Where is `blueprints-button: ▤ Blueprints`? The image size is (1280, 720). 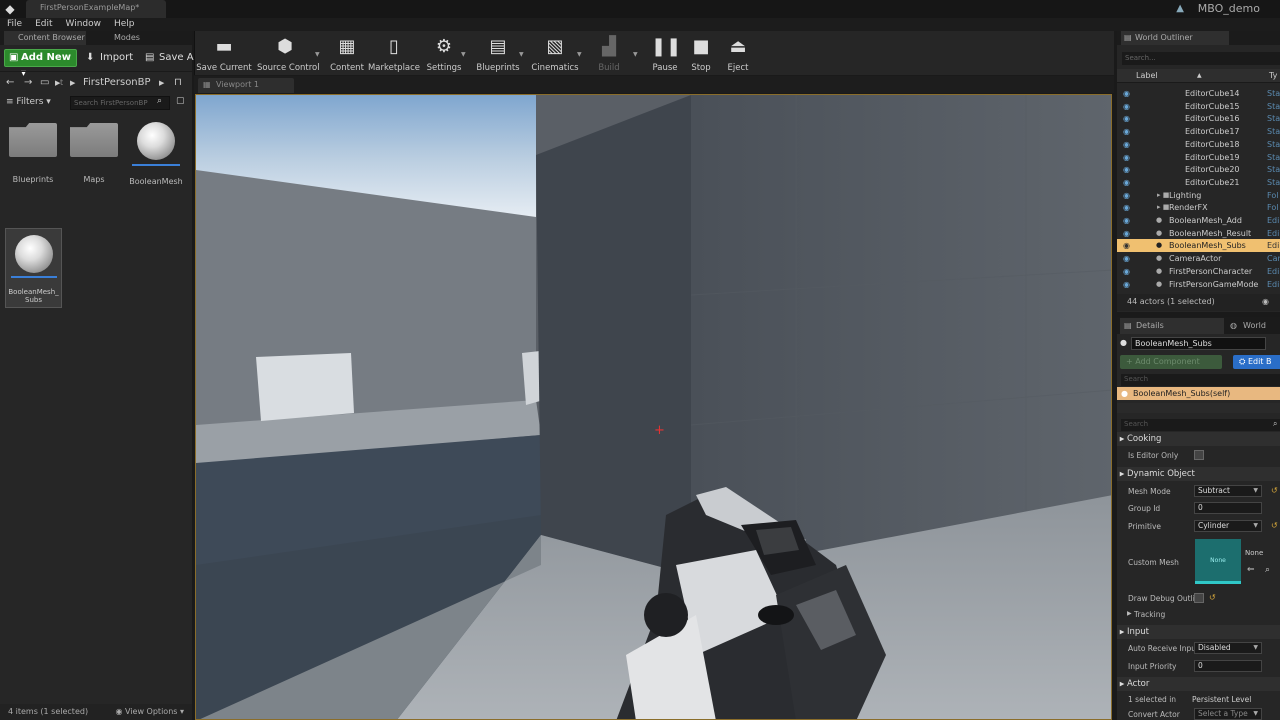
blueprints-button: ▤ Blueprints is located at coordinates (498, 54).